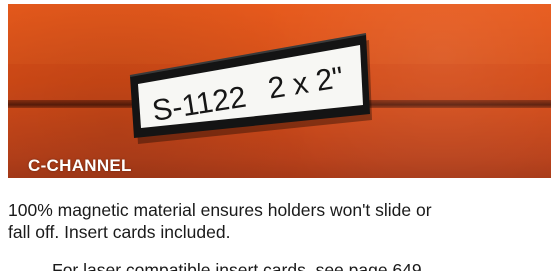 The width and height of the screenshot is (558, 271). What do you see at coordinates (80, 165) in the screenshot?
I see `photo-caption: C-CHANNEL` at bounding box center [80, 165].